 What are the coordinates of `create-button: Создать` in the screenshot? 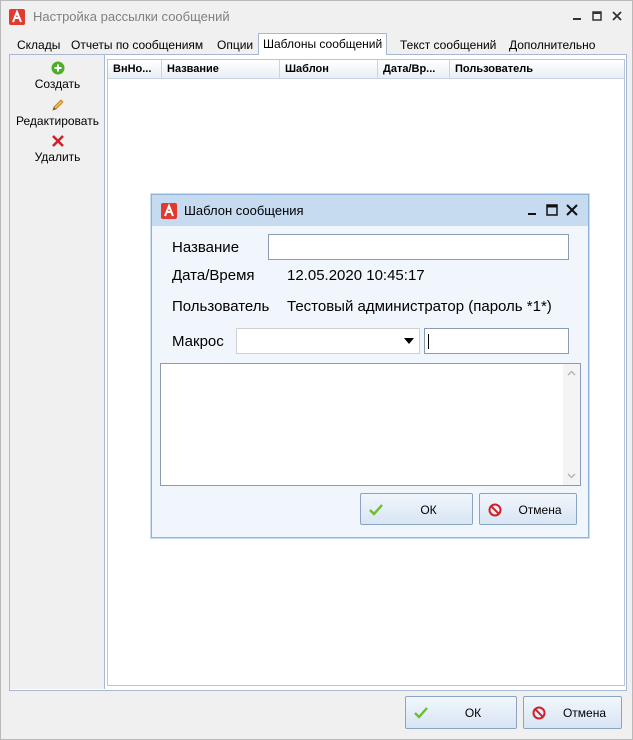 It's located at (57, 76).